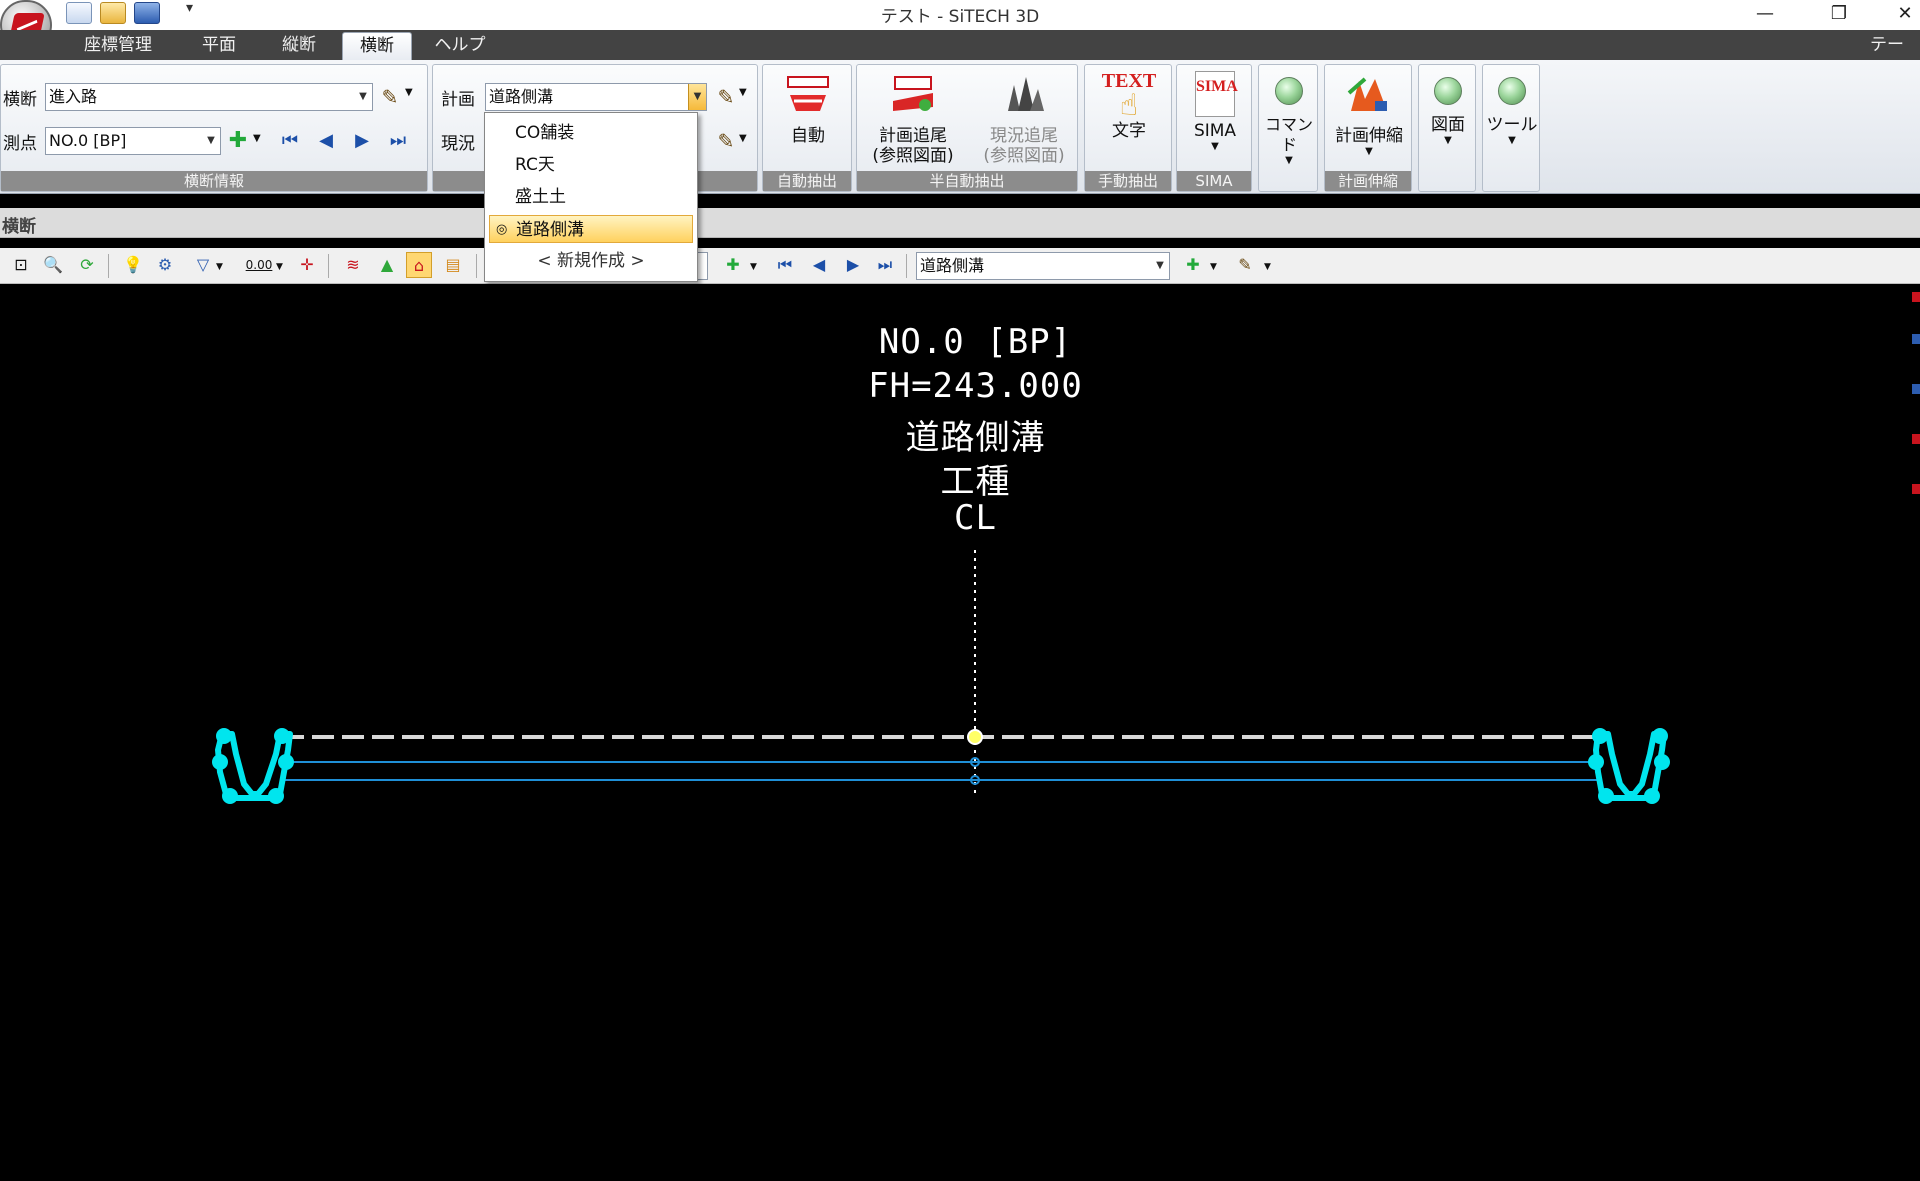 This screenshot has height=1181, width=1920. Describe the element at coordinates (808, 136) in the screenshot. I see `auto-button-label: 自動` at that location.